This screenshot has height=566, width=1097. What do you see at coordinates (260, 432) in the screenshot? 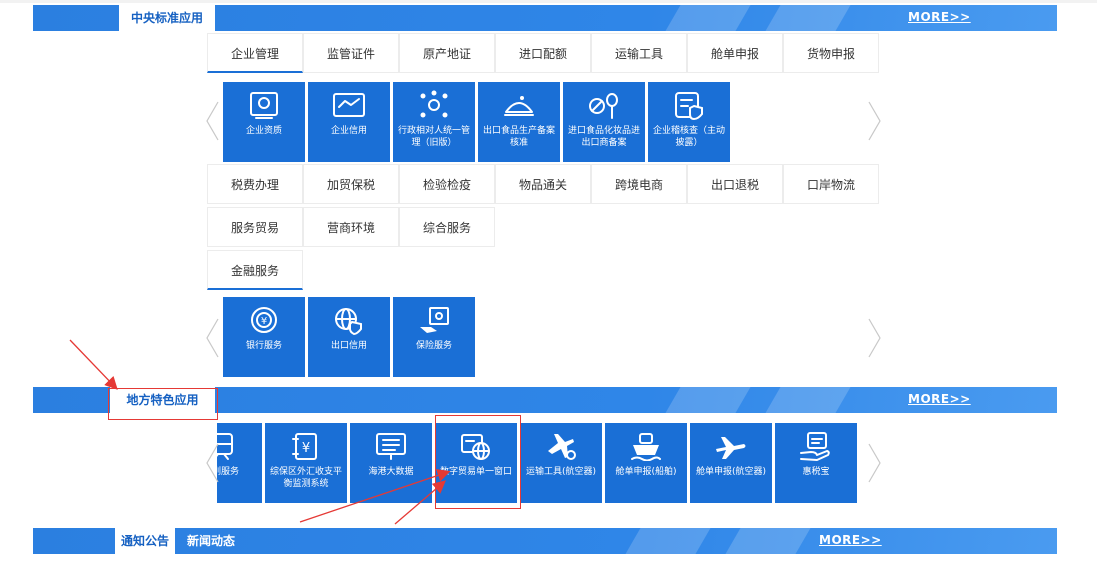
I see `annotation-arrows` at bounding box center [260, 432].